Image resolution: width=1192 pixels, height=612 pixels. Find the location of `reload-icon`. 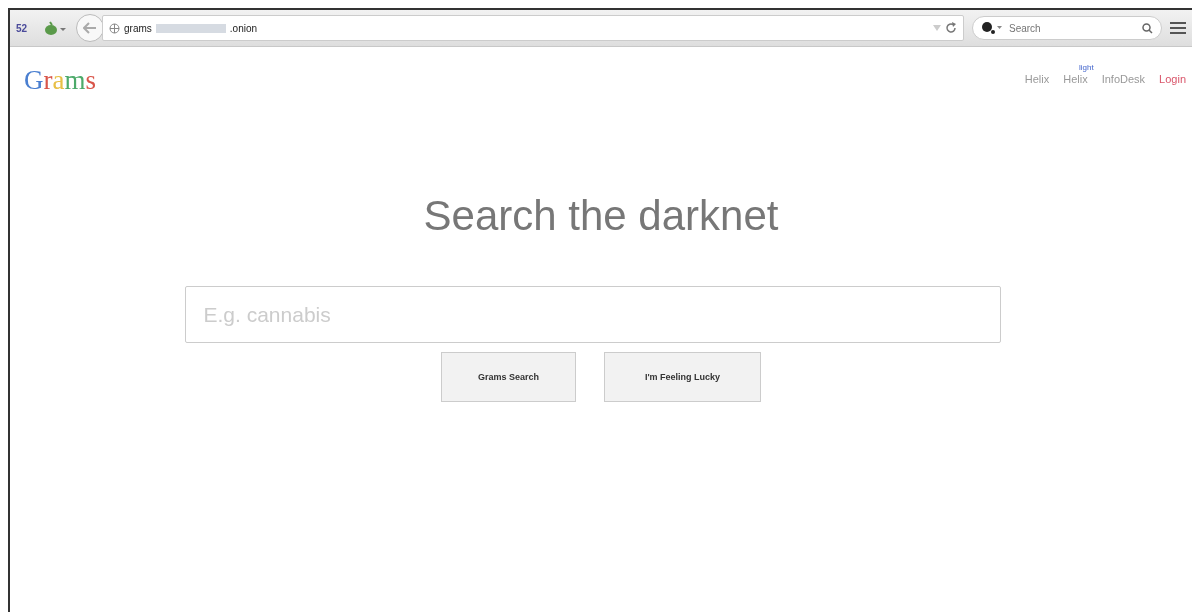

reload-icon is located at coordinates (951, 28).